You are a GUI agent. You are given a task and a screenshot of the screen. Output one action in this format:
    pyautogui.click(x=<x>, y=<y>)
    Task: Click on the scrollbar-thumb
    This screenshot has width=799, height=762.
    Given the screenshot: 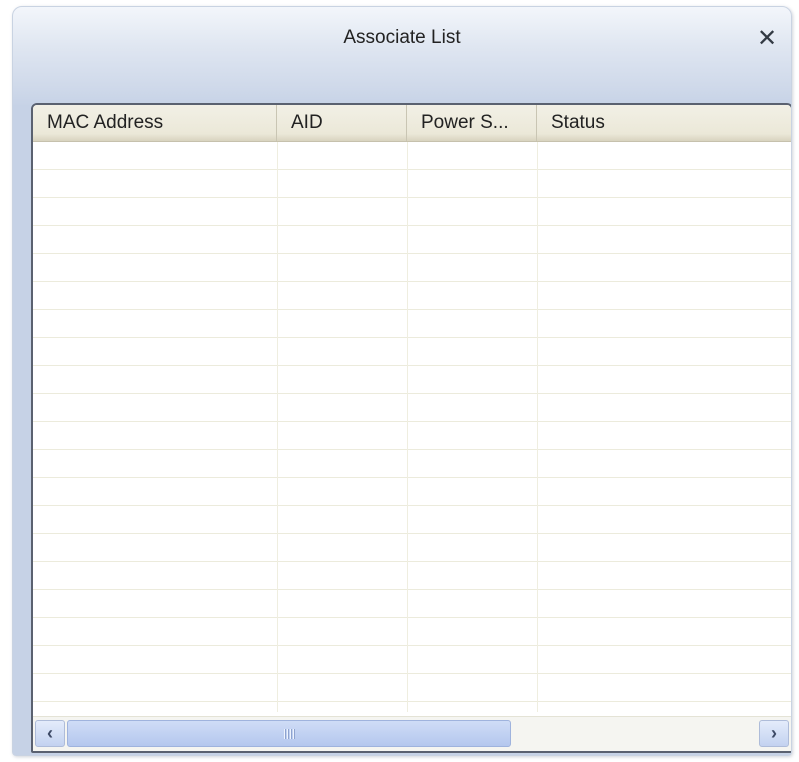 What is the action you would take?
    pyautogui.click(x=289, y=733)
    